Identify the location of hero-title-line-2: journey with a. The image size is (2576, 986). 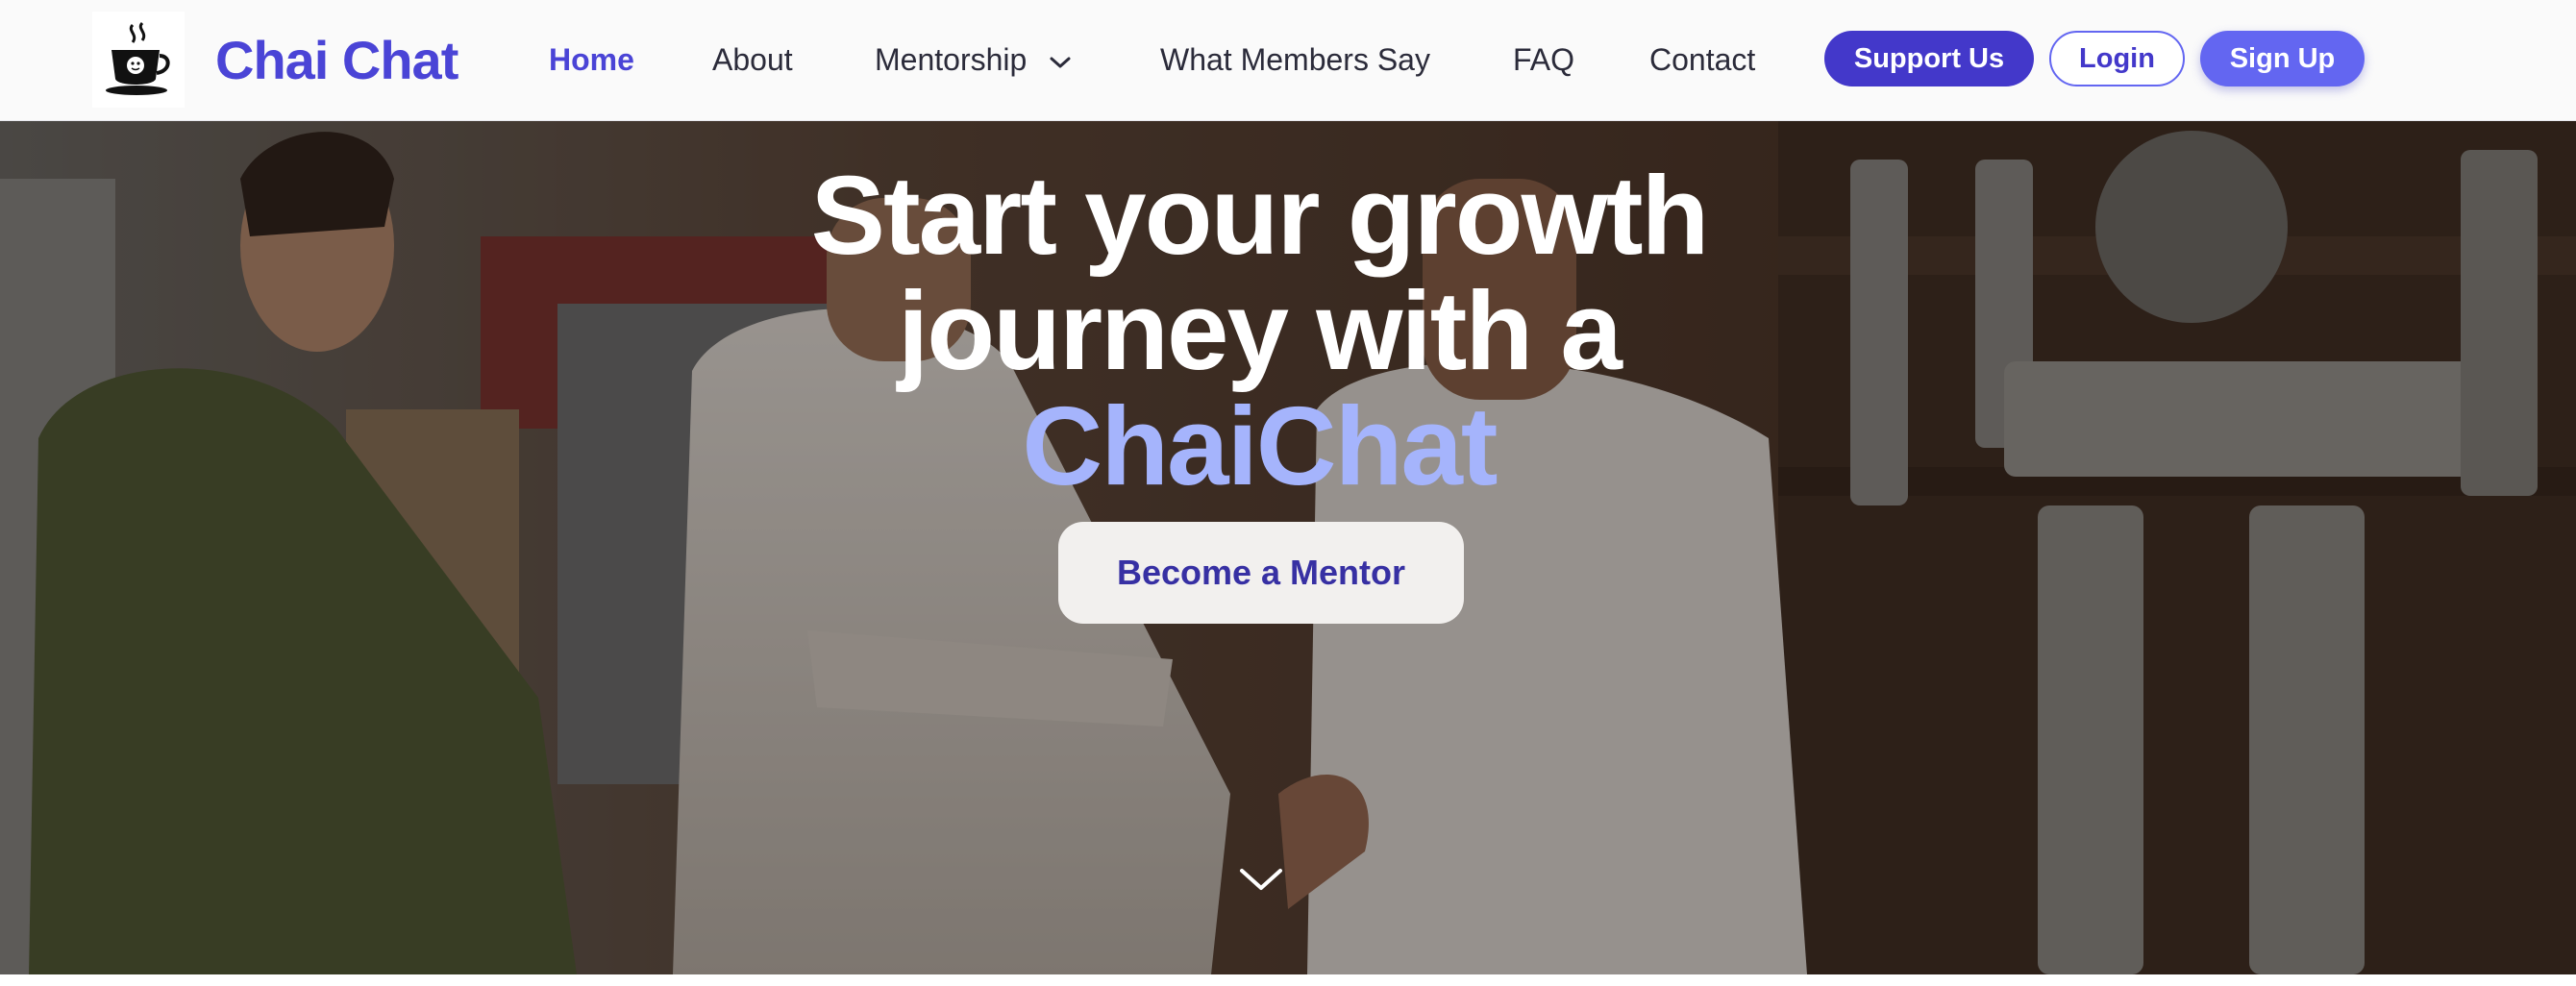
(1260, 330).